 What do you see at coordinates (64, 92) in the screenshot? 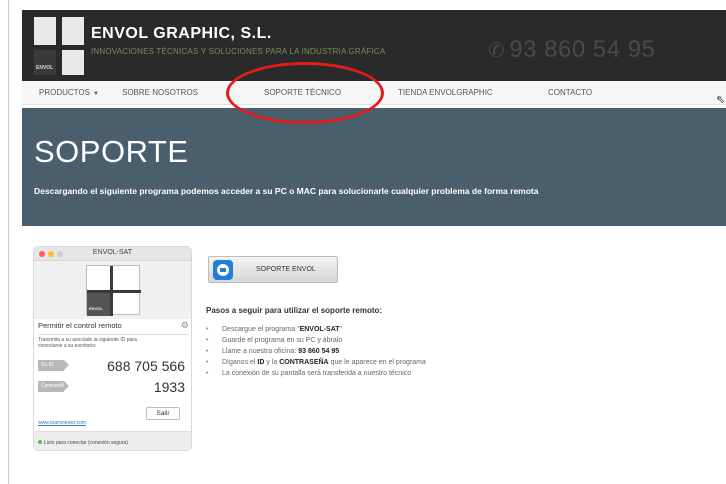
I see `nav-item-label: PRODUCTOS` at bounding box center [64, 92].